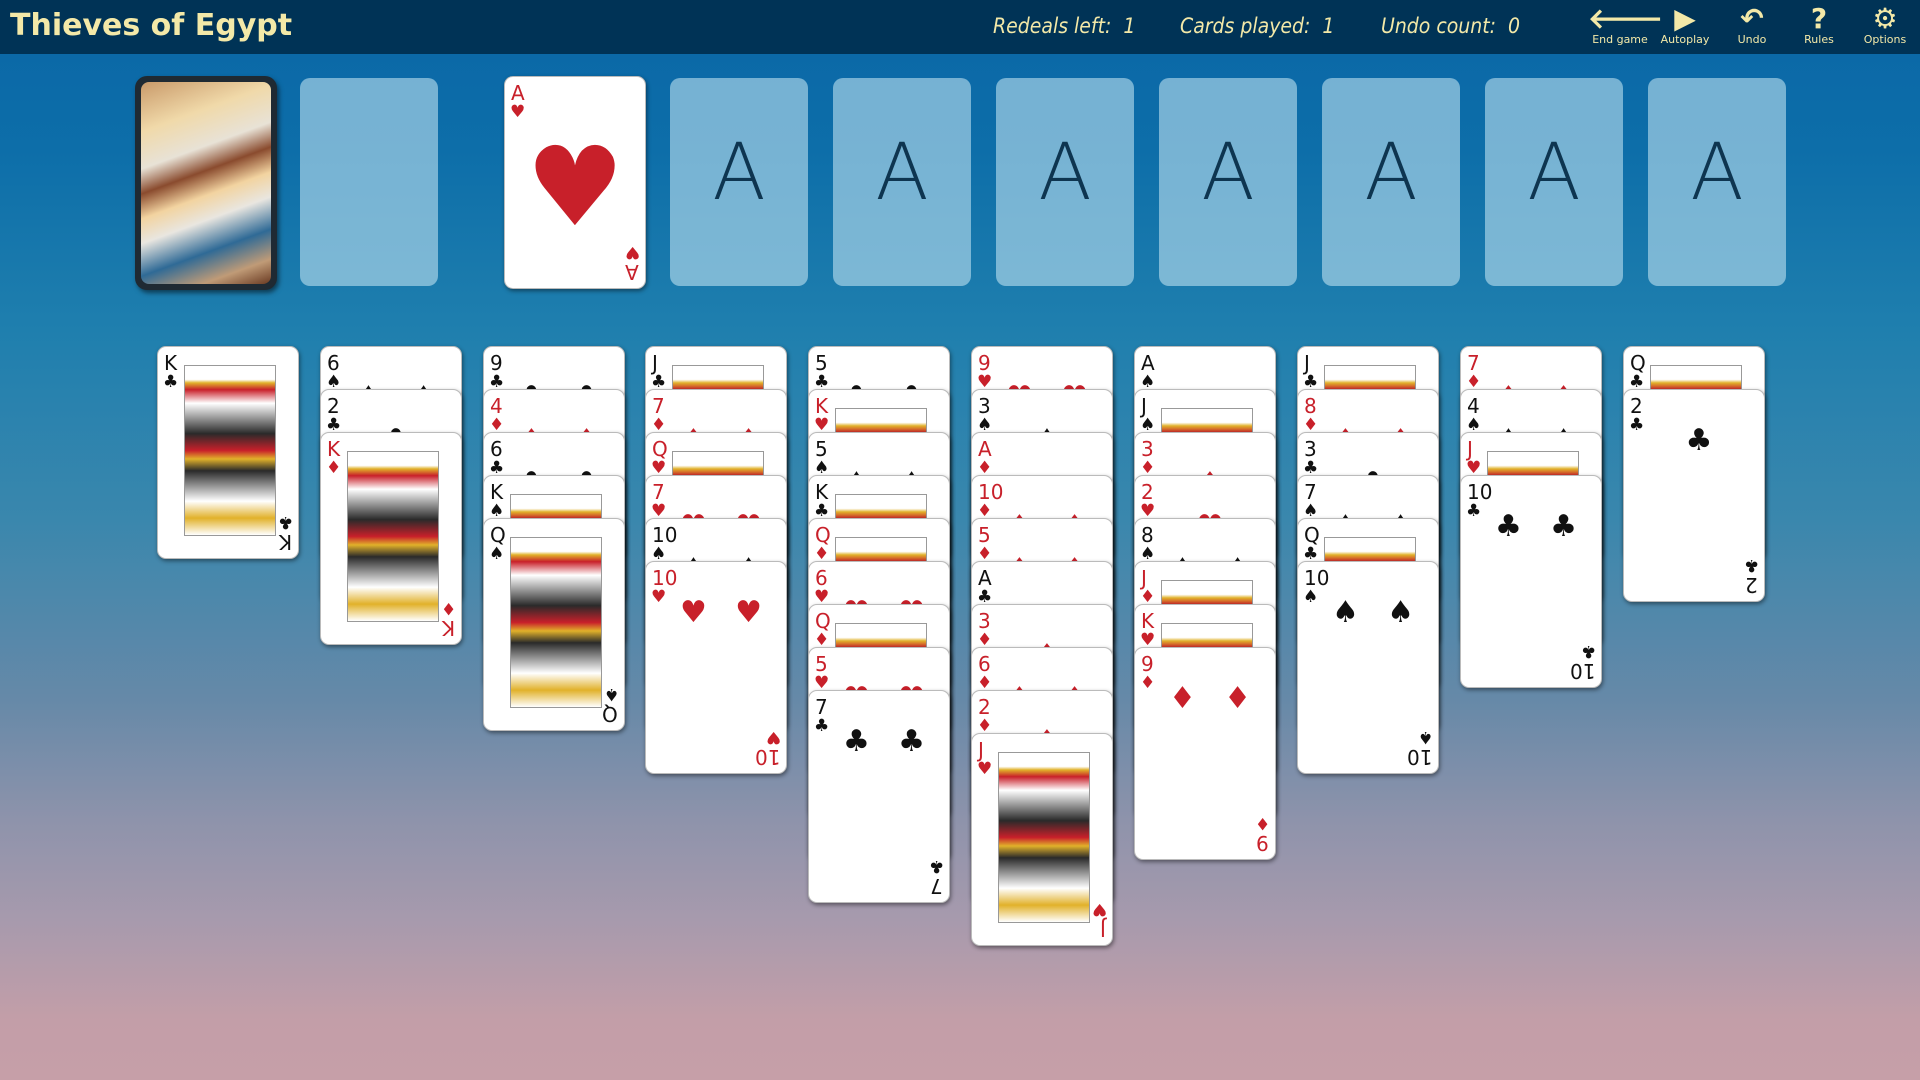  Describe the element at coordinates (716, 667) in the screenshot. I see `playing-card: 10 ♥ ♥ ♥ 10 ♥` at that location.